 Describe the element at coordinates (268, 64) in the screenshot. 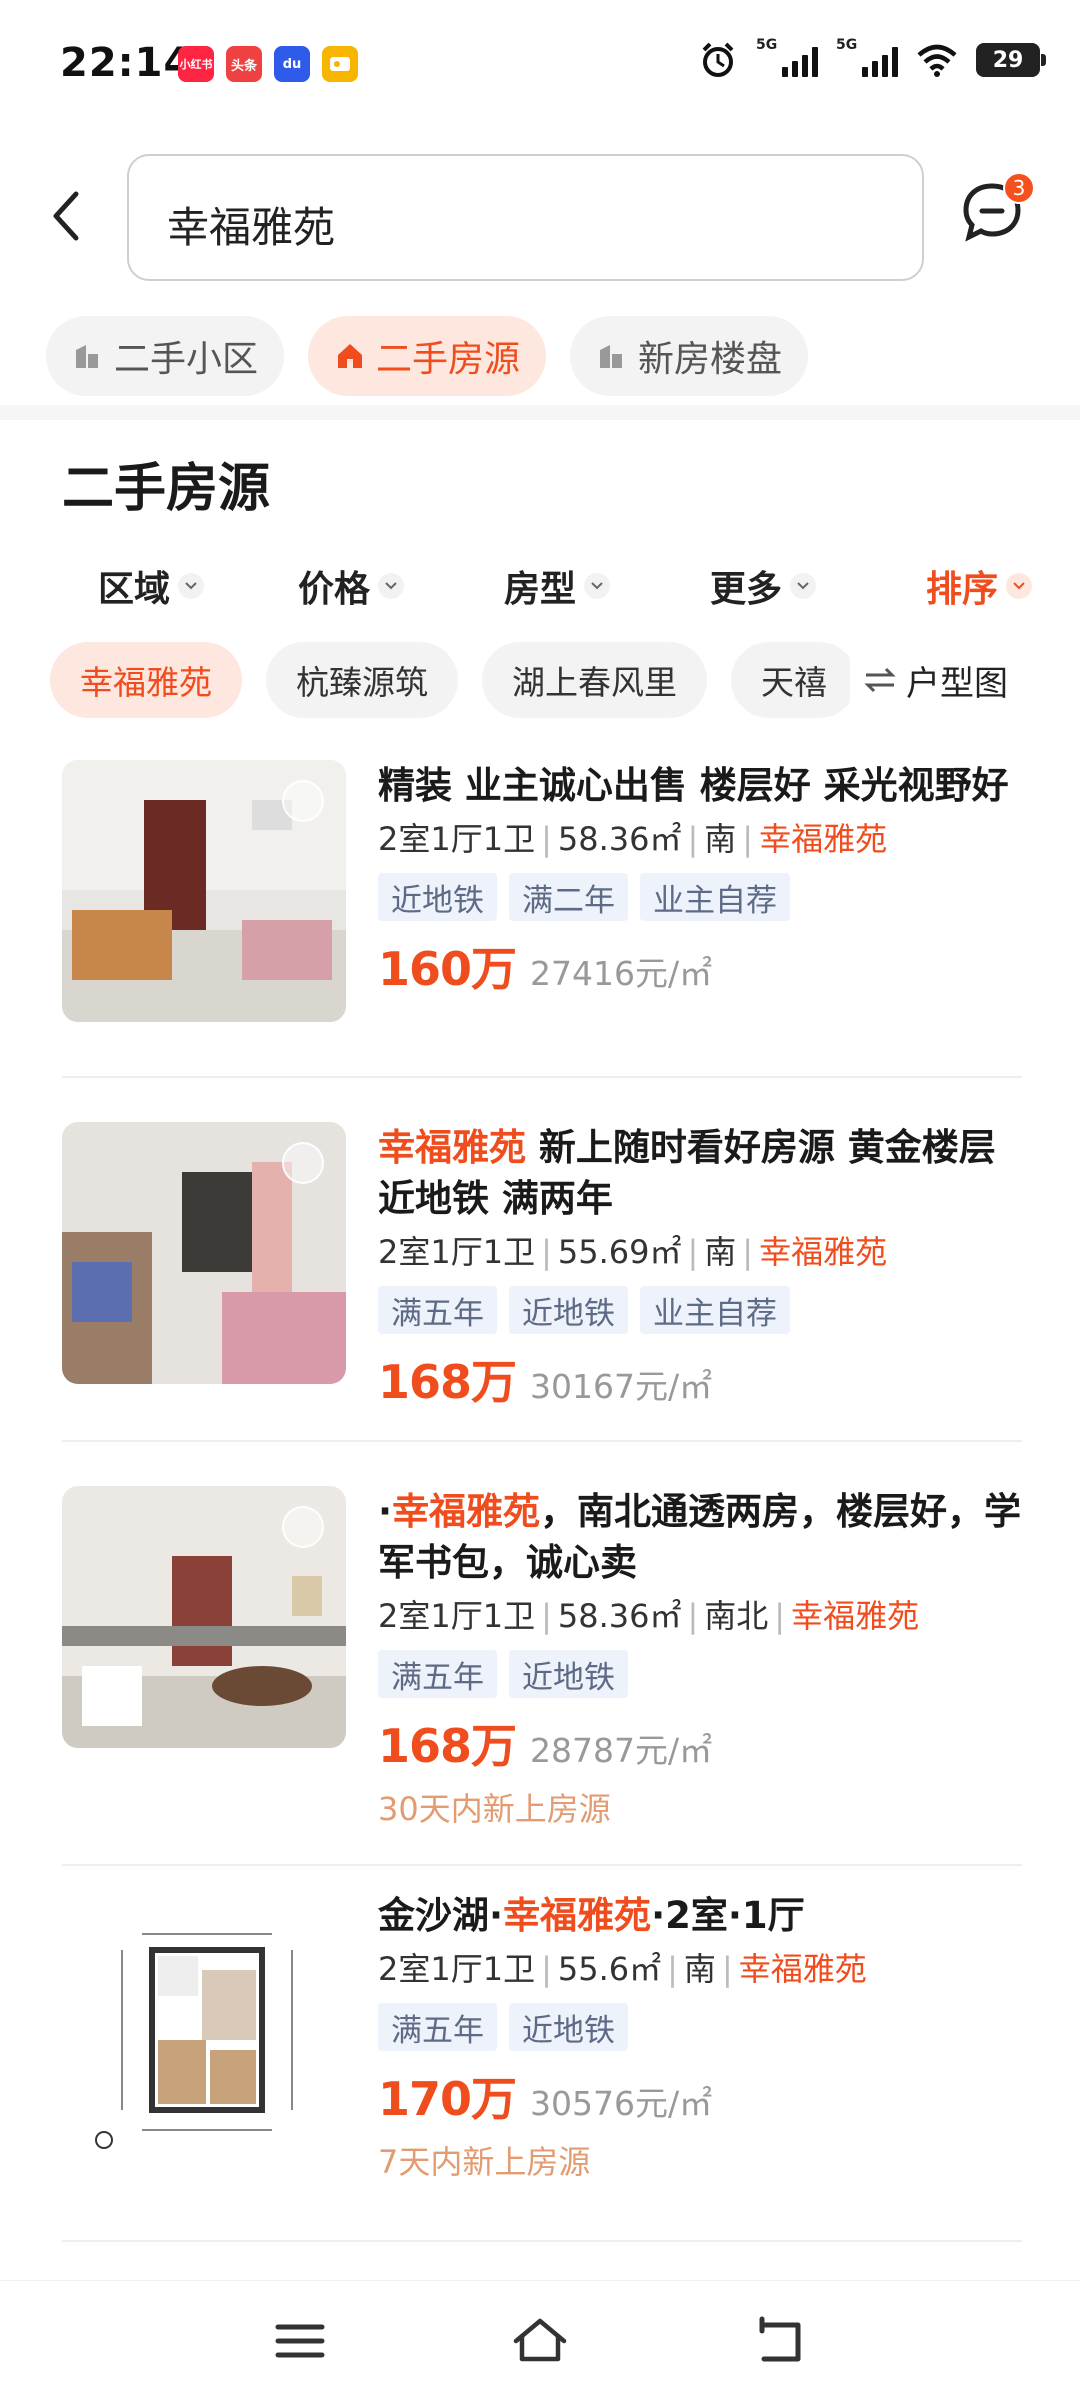

I see `notification-app-icons: 小红书 头条 du` at that location.